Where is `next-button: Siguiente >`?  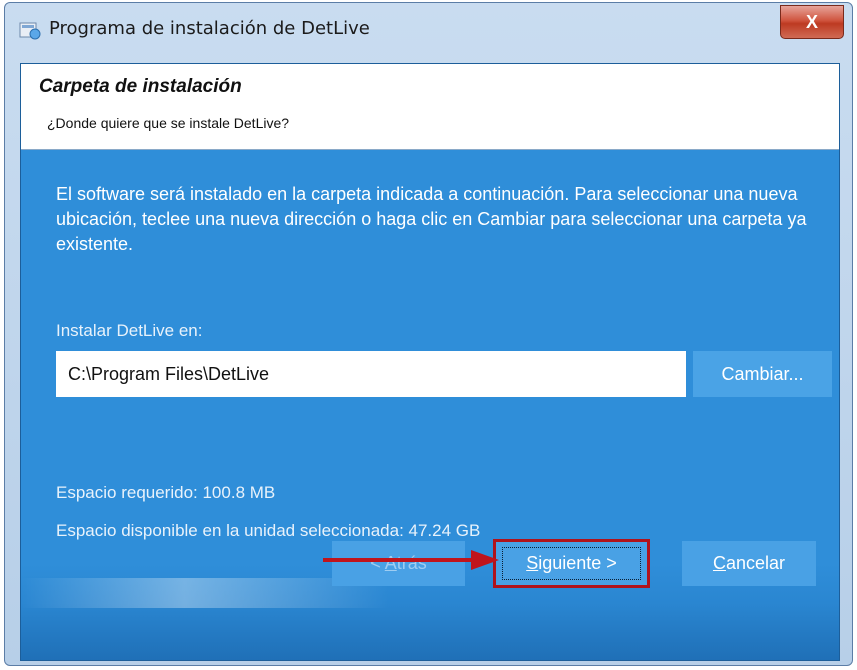
next-button: Siguiente > is located at coordinates (571, 563).